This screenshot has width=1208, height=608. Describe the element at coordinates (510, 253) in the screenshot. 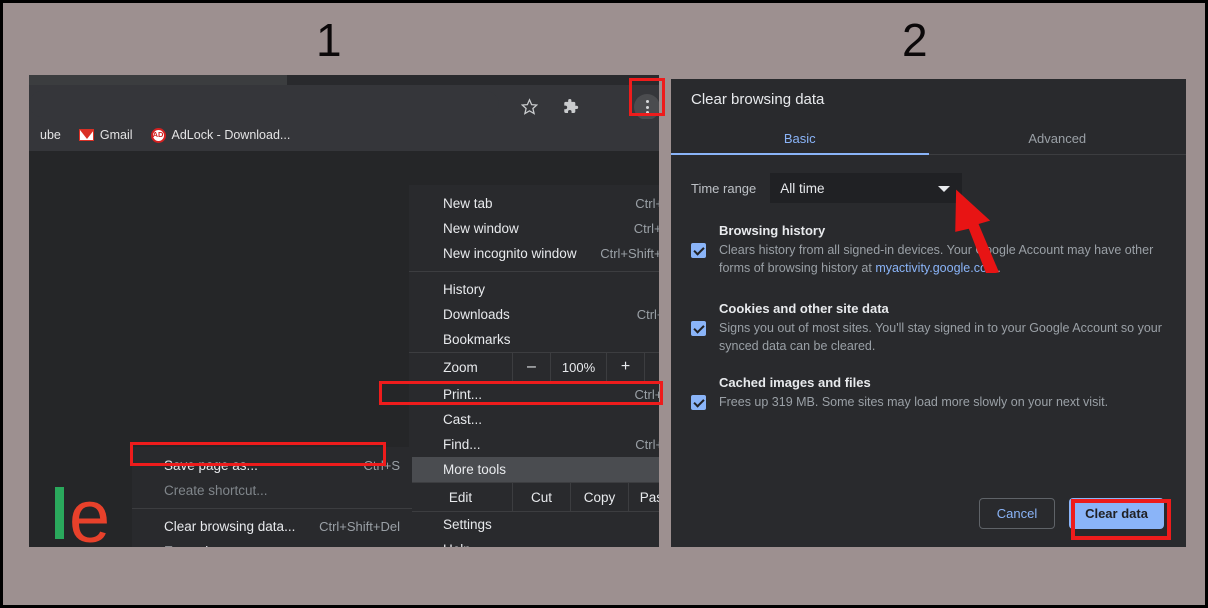

I see `menu-item-label: New incognito window` at that location.